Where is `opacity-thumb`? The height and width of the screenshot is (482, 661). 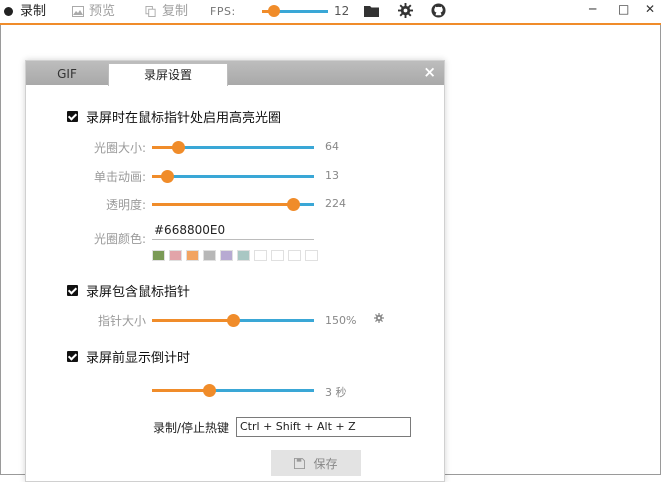
opacity-thumb is located at coordinates (293, 204).